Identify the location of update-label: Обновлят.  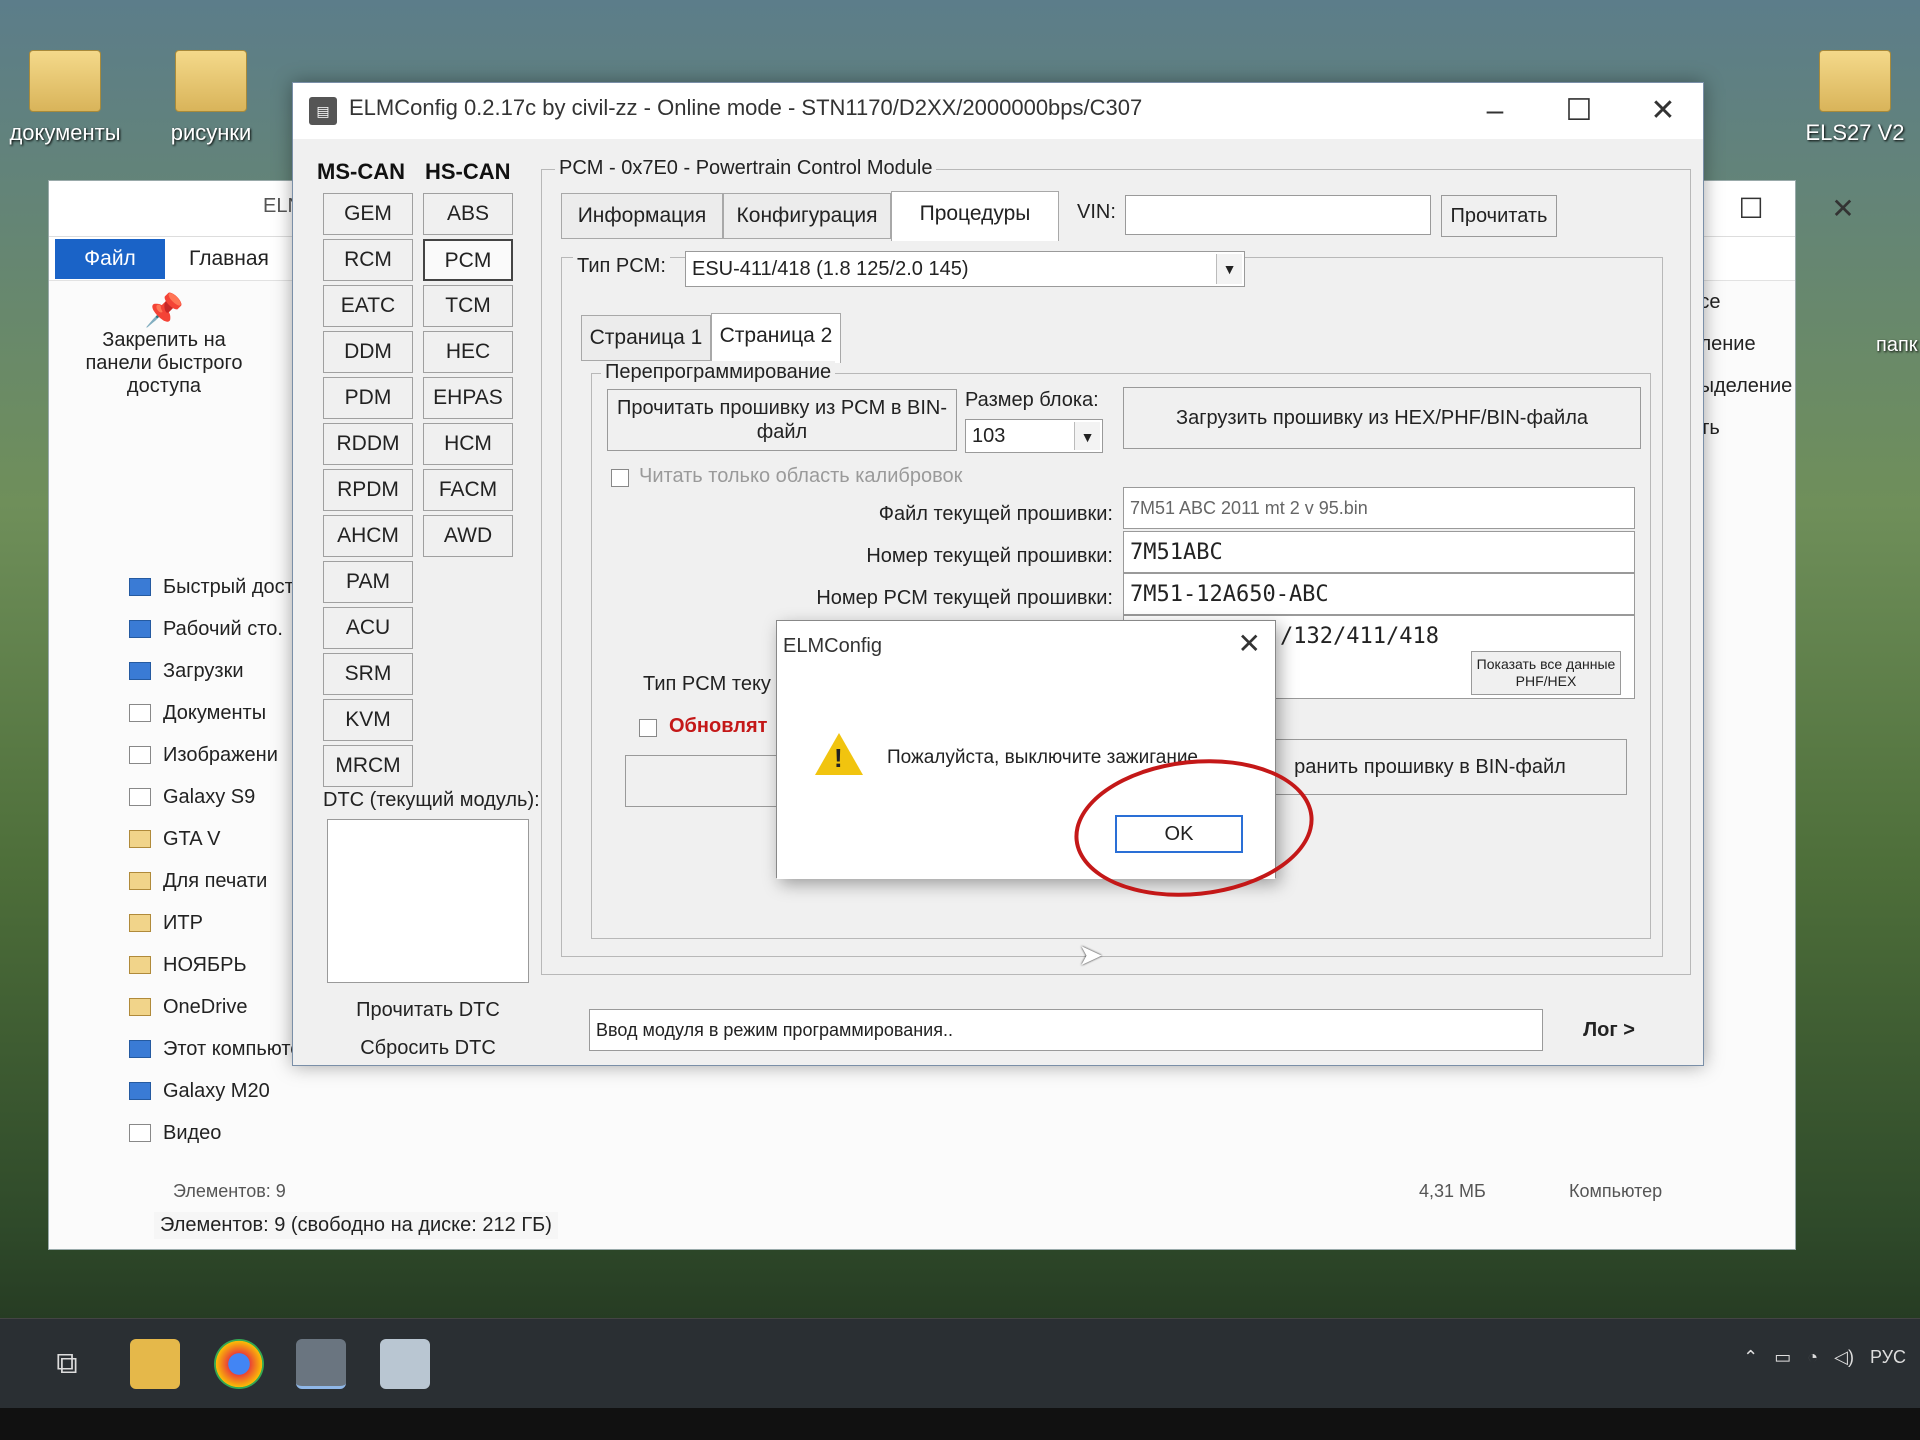
(718, 726).